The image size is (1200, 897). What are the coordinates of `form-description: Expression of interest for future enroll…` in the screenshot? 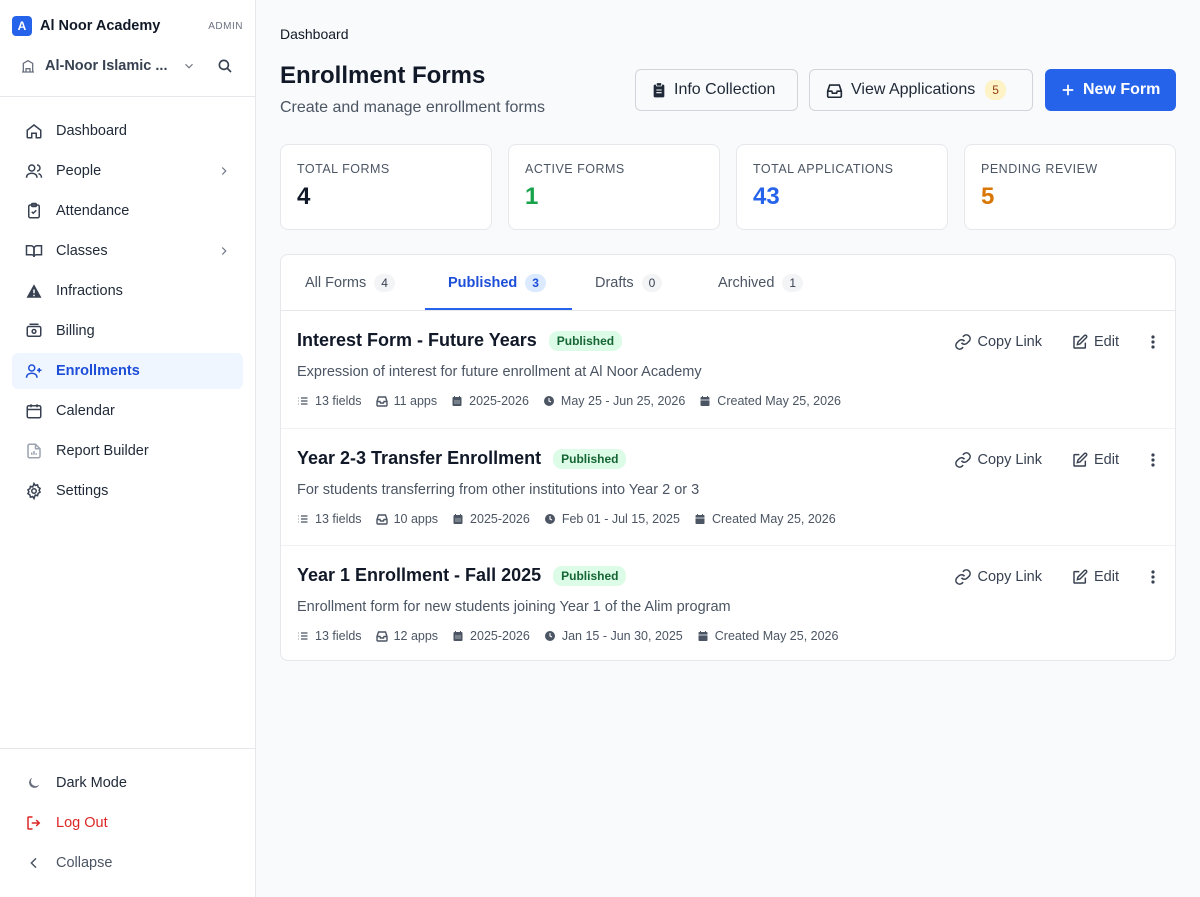 It's located at (499, 372).